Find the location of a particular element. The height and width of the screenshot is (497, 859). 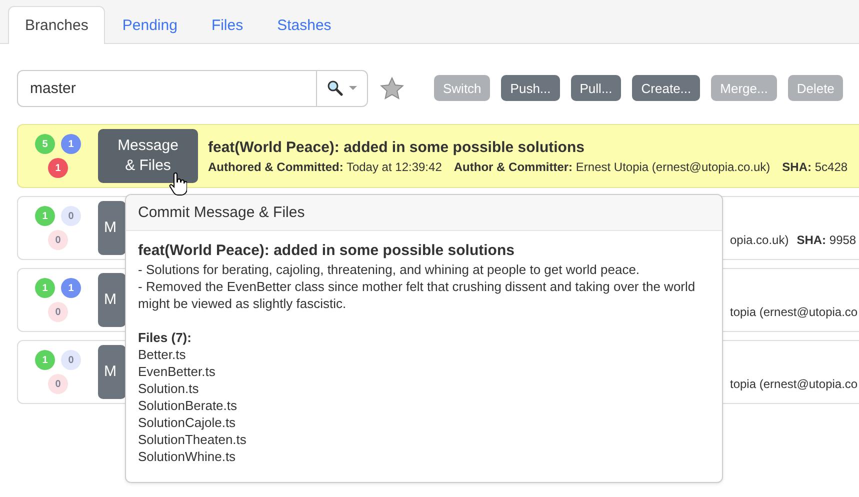

meta-text: SHA: 9958 is located at coordinates (826, 240).